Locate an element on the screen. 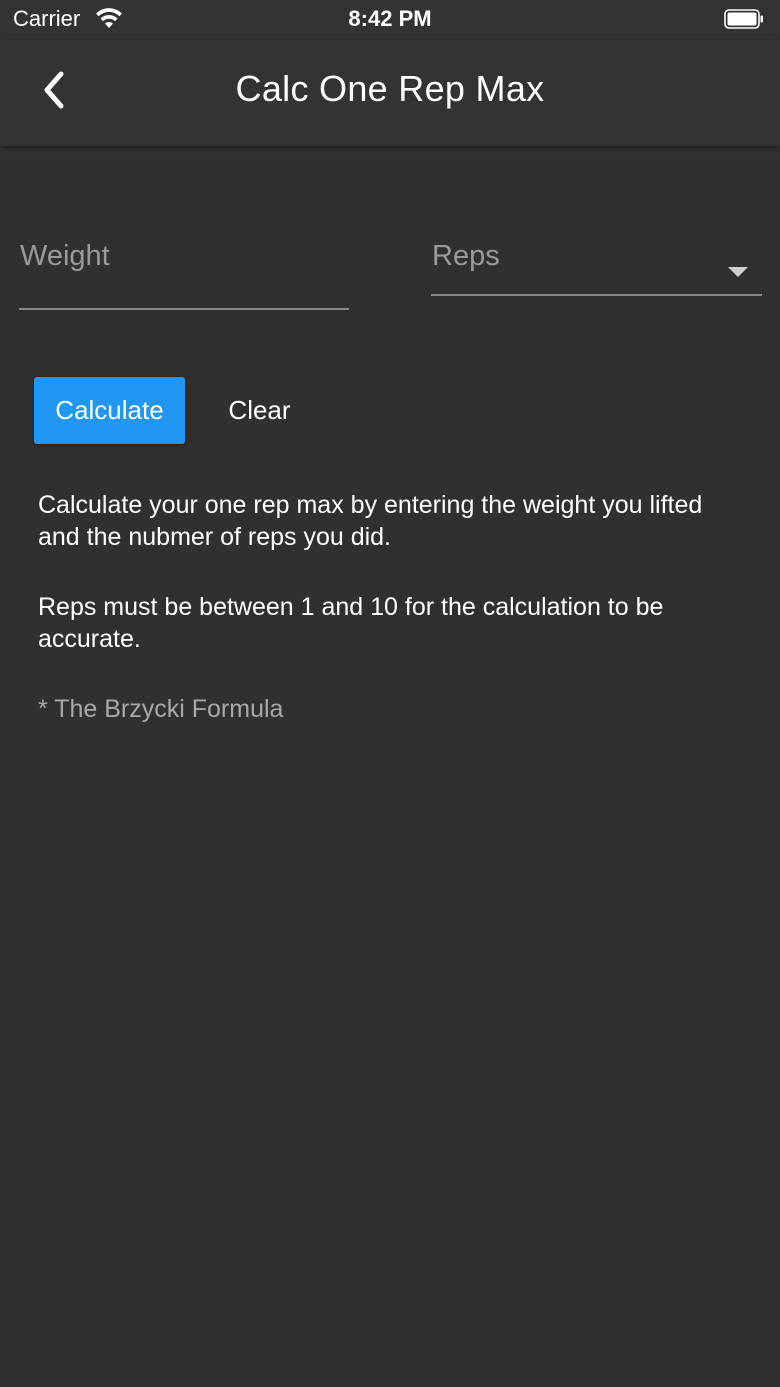  app-bar: Calc One Rep Max is located at coordinates (390, 93).